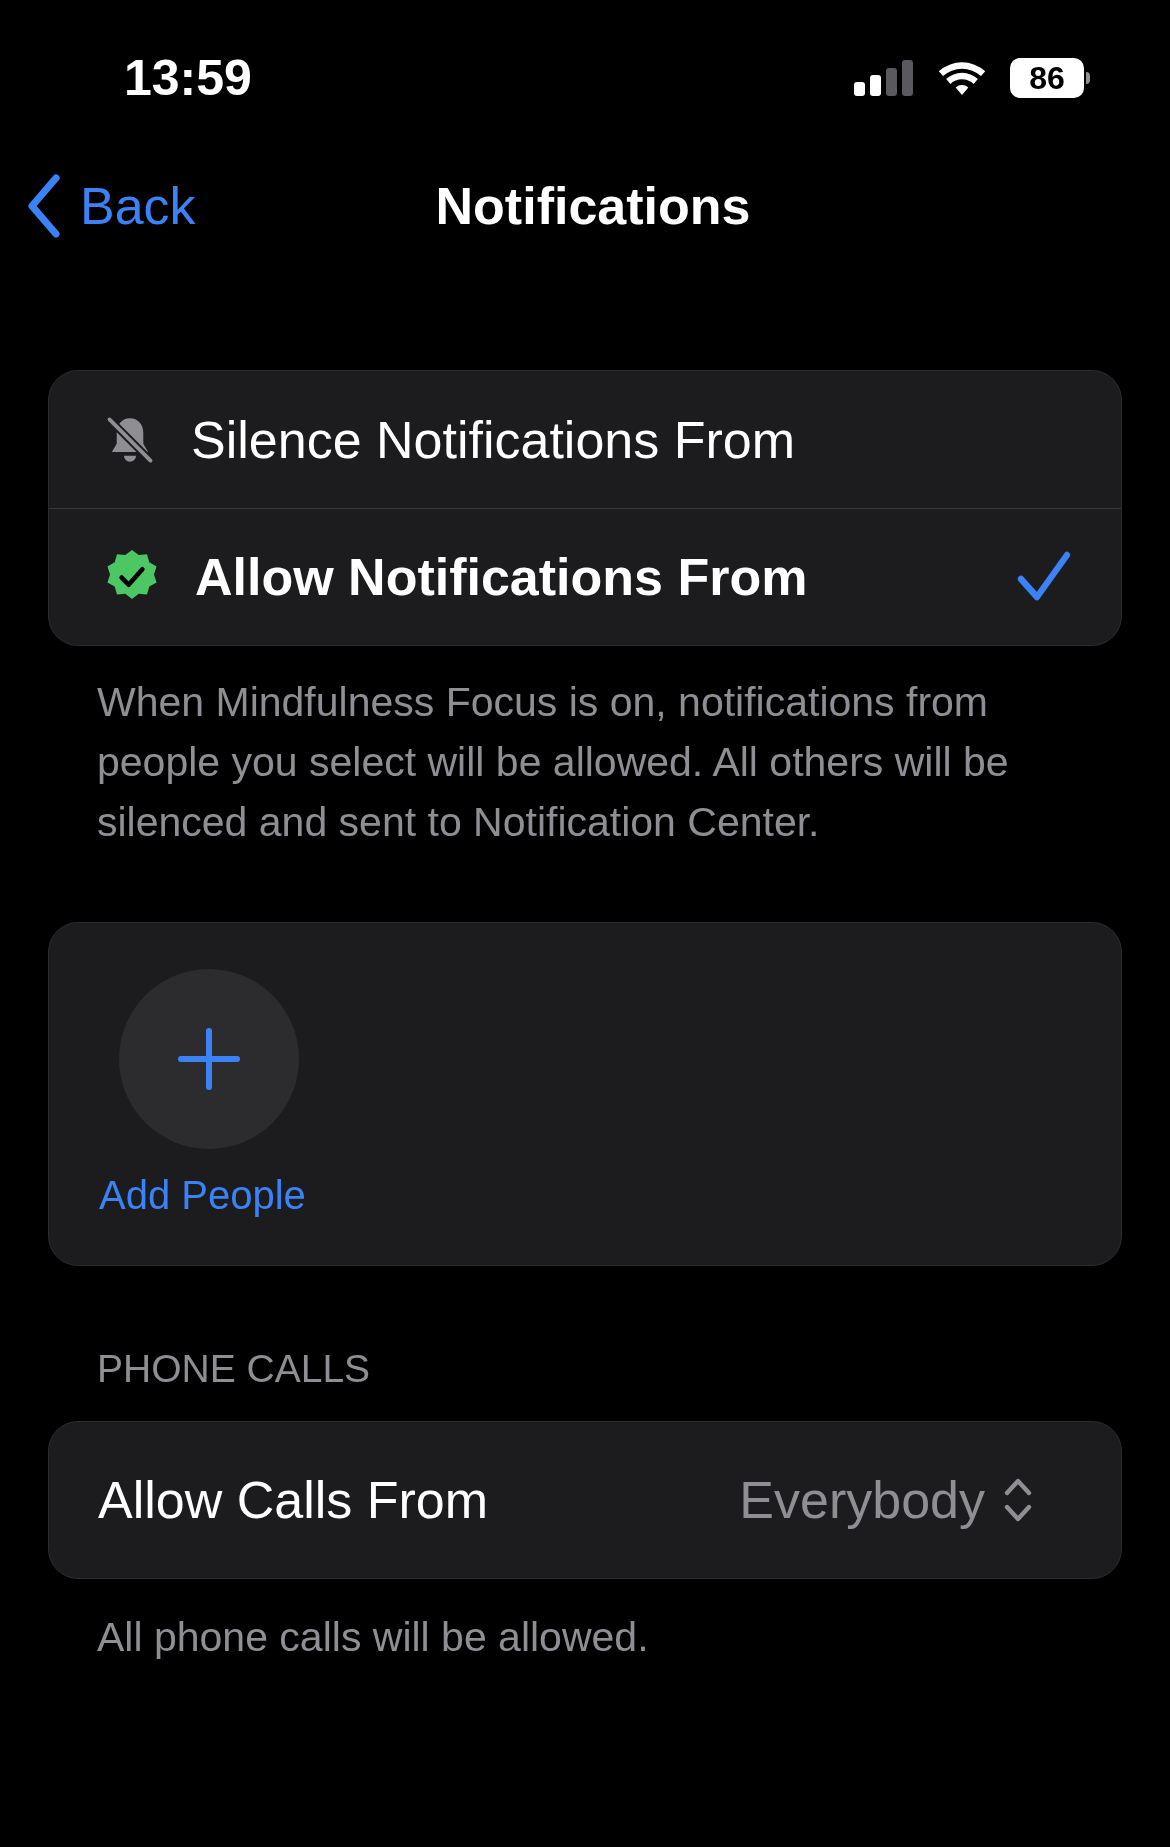  Describe the element at coordinates (1018, 1499) in the screenshot. I see `up-down-chevron-icon` at that location.